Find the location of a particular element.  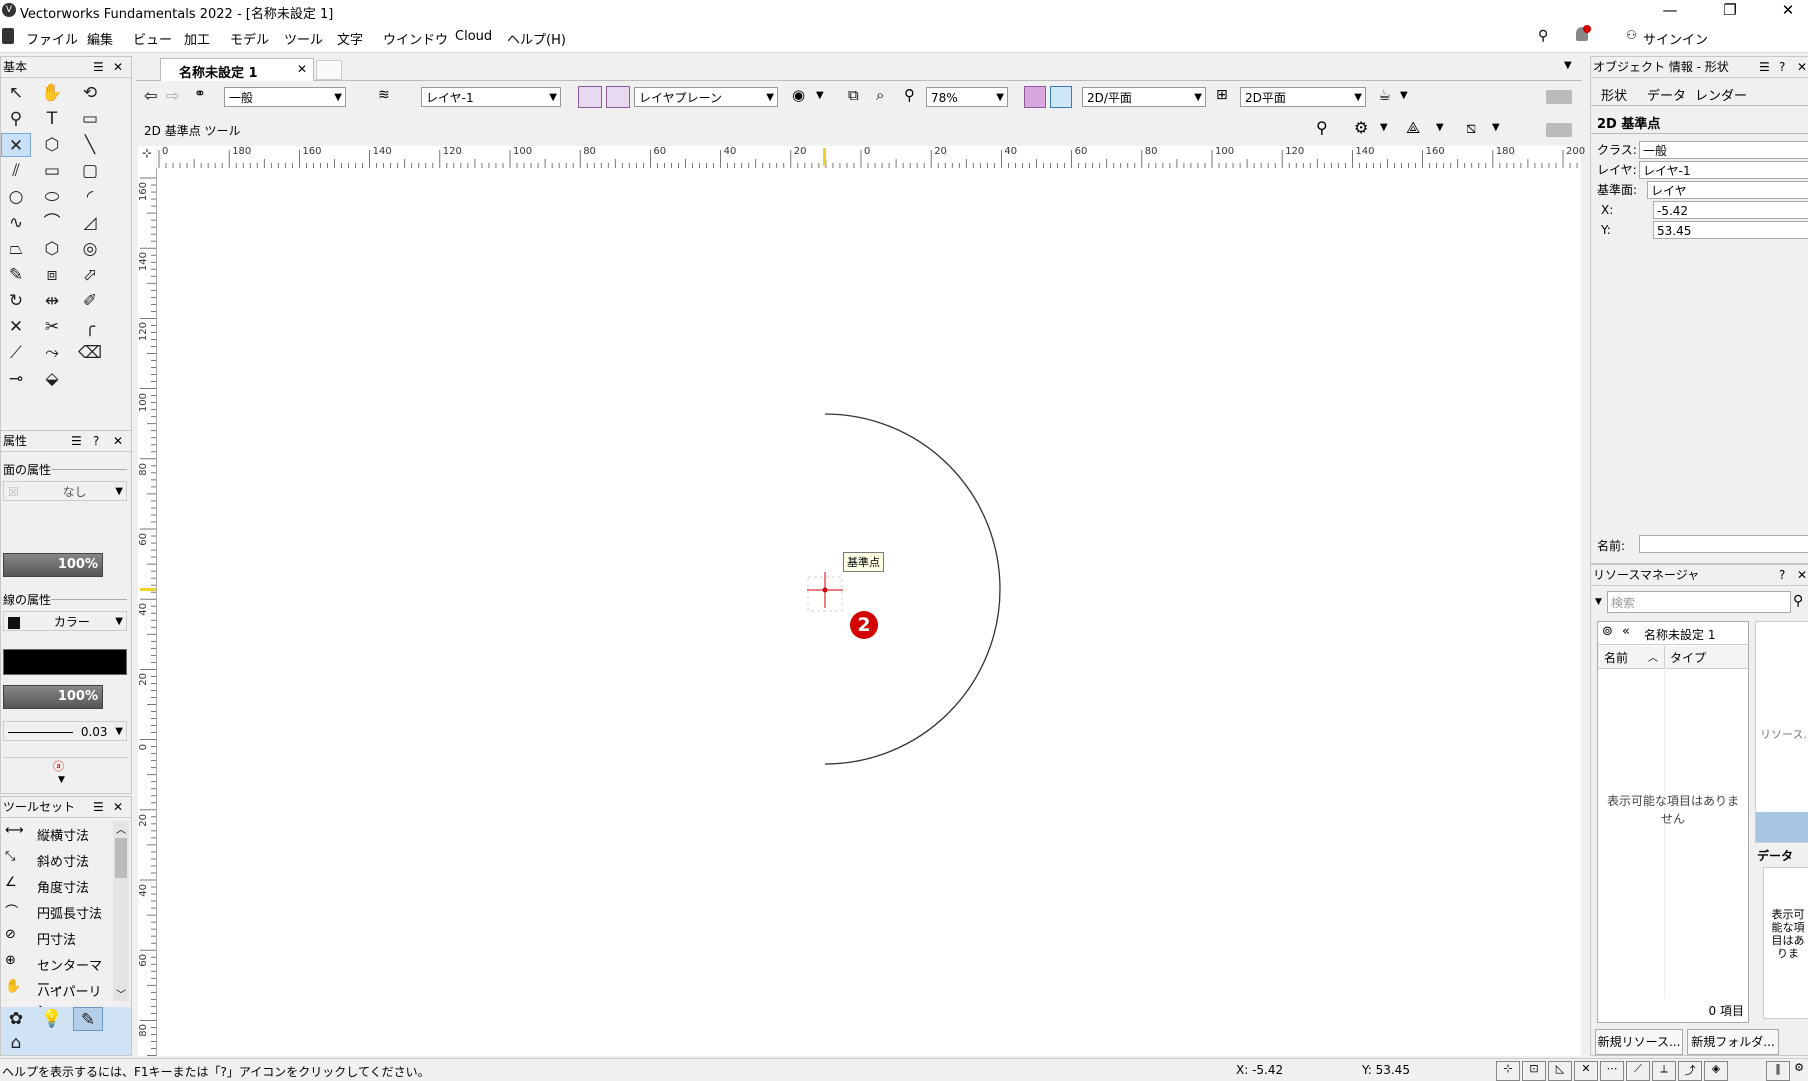

resource-manager-help-icon: ? is located at coordinates (1782, 575).